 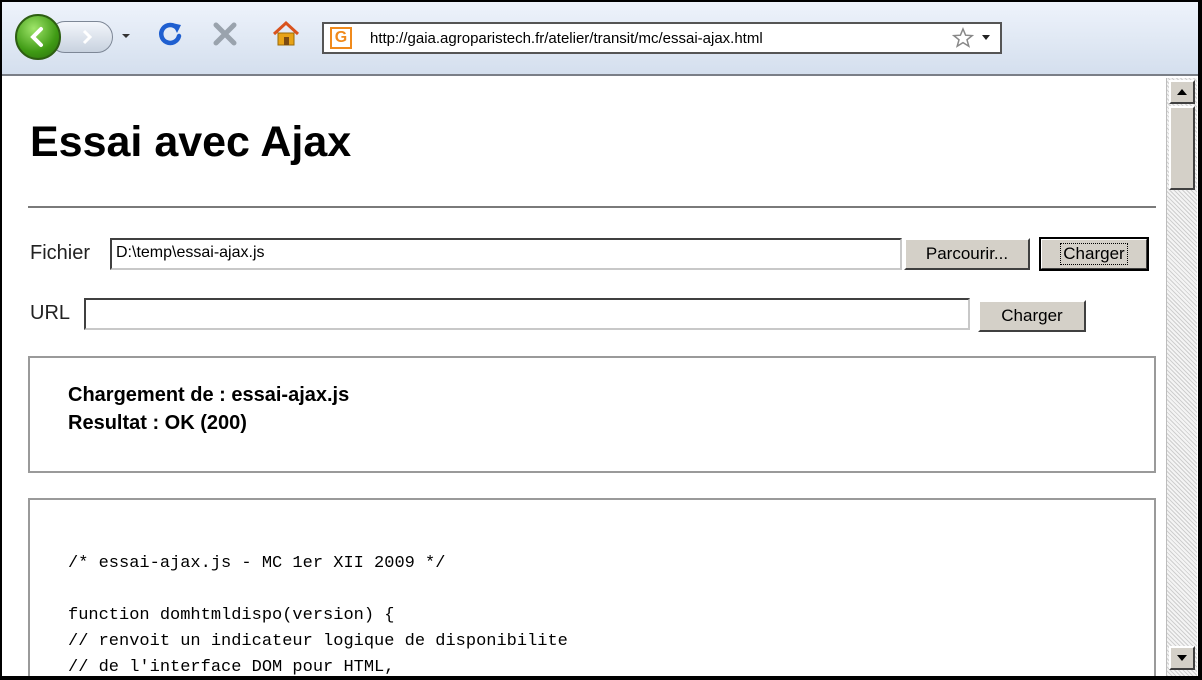 I want to click on url-label: URL, so click(x=50, y=313).